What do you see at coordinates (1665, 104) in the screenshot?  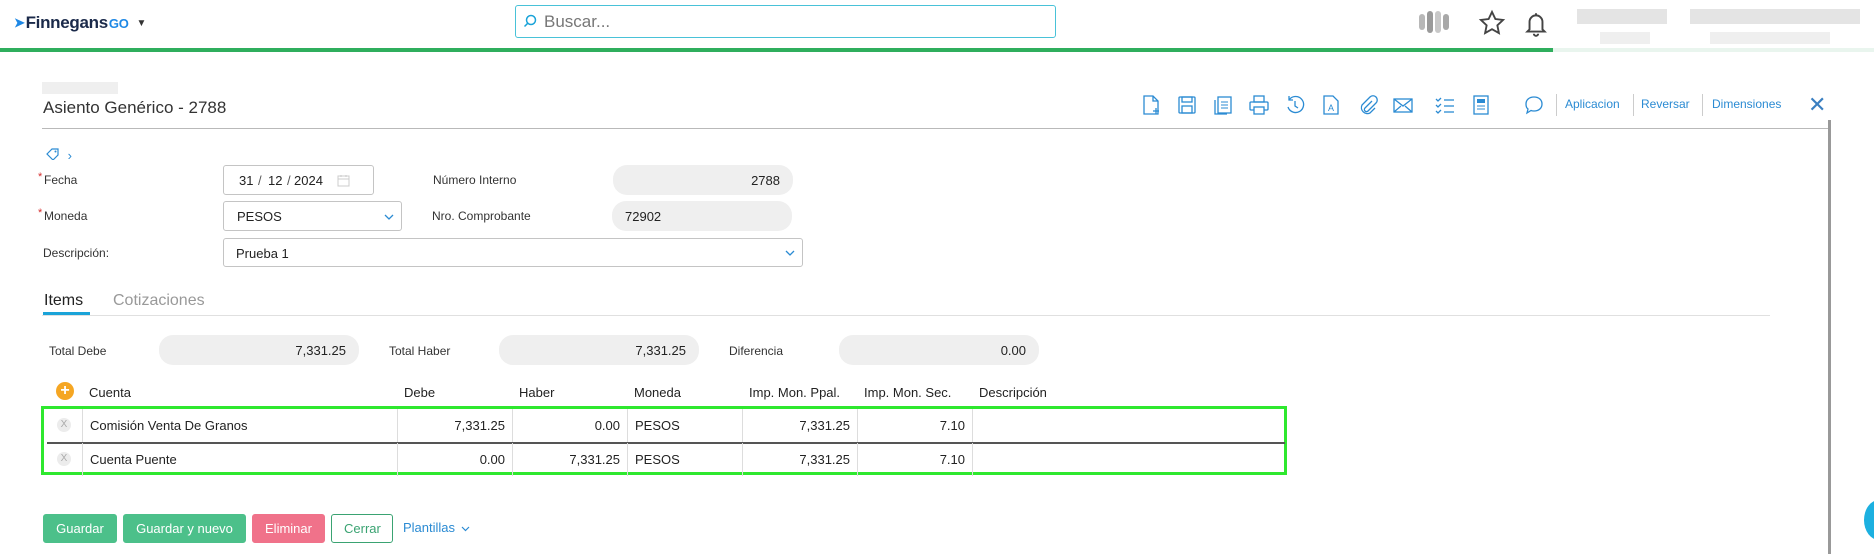 I see `reversar-link: Reversar` at bounding box center [1665, 104].